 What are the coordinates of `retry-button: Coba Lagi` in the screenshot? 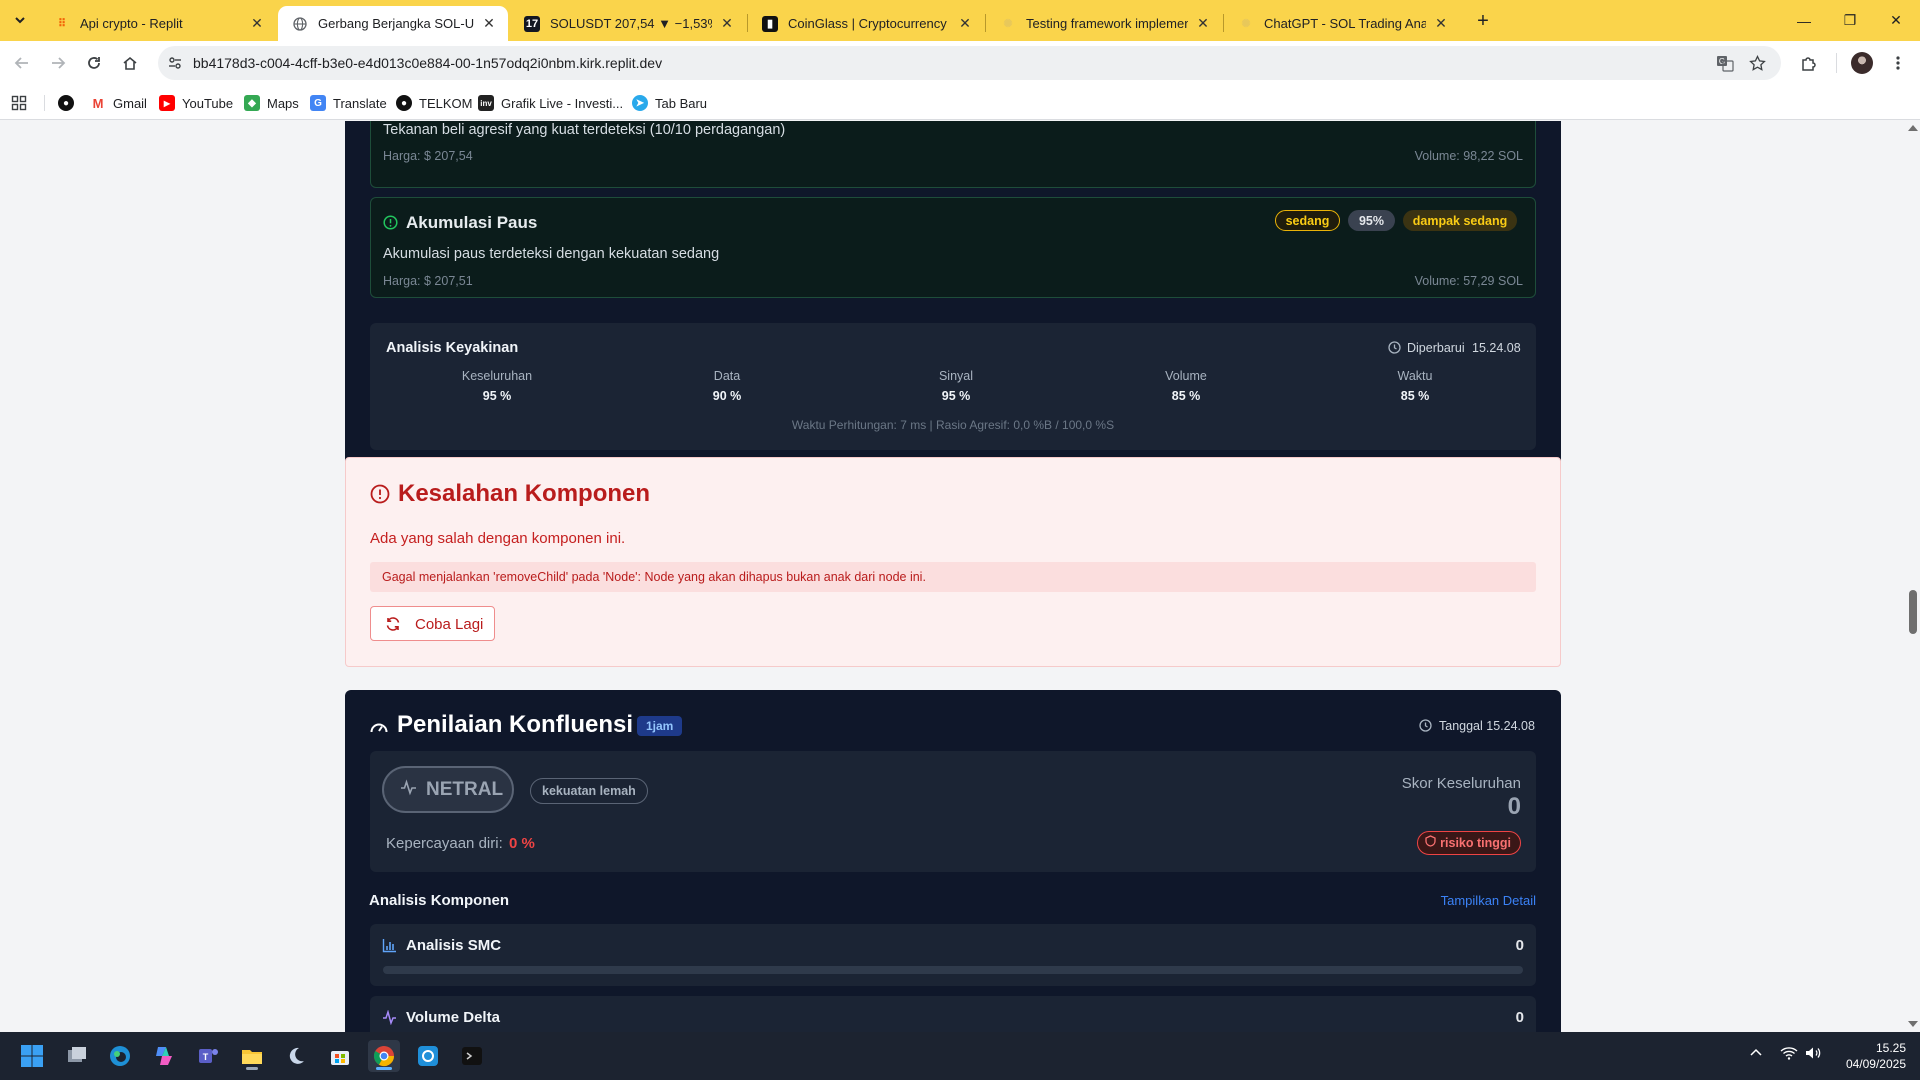 It's located at (432, 623).